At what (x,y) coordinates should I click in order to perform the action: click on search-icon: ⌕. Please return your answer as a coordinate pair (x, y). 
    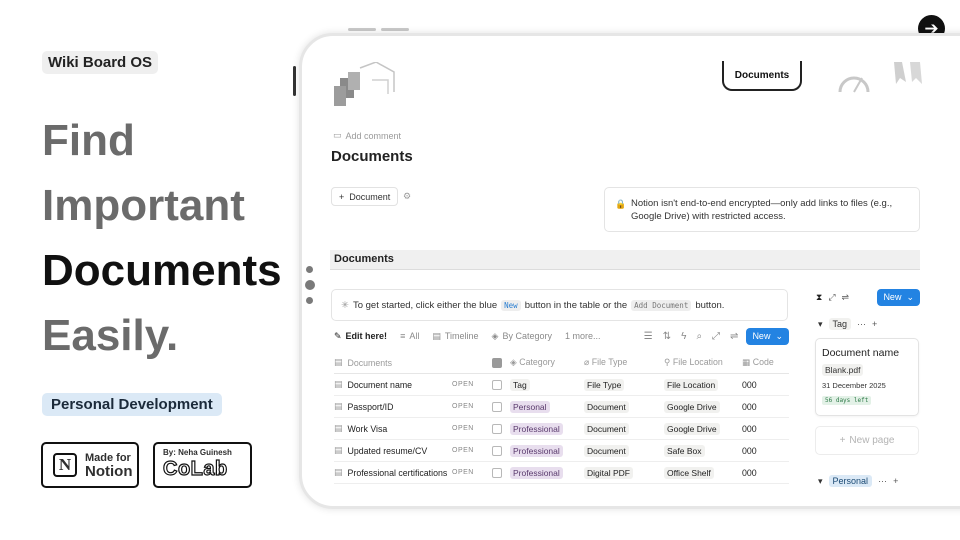
    Looking at the image, I should click on (699, 336).